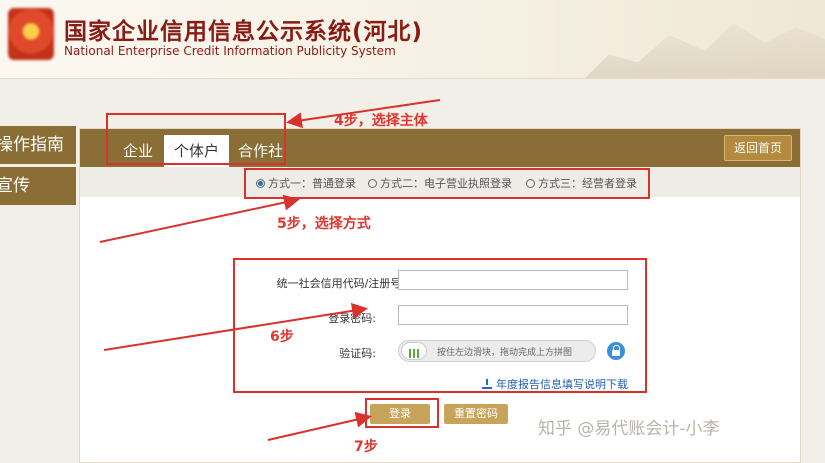 This screenshot has height=463, width=825. Describe the element at coordinates (199, 218) in the screenshot. I see `step5-arrow` at that location.